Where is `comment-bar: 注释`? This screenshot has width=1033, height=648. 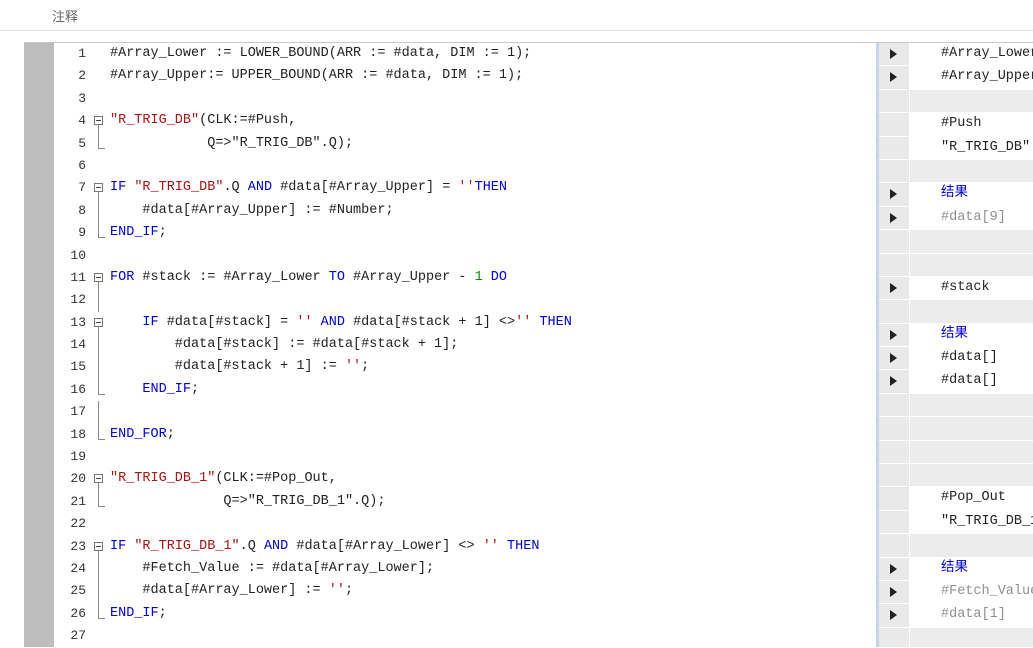 comment-bar: 注释 is located at coordinates (516, 15).